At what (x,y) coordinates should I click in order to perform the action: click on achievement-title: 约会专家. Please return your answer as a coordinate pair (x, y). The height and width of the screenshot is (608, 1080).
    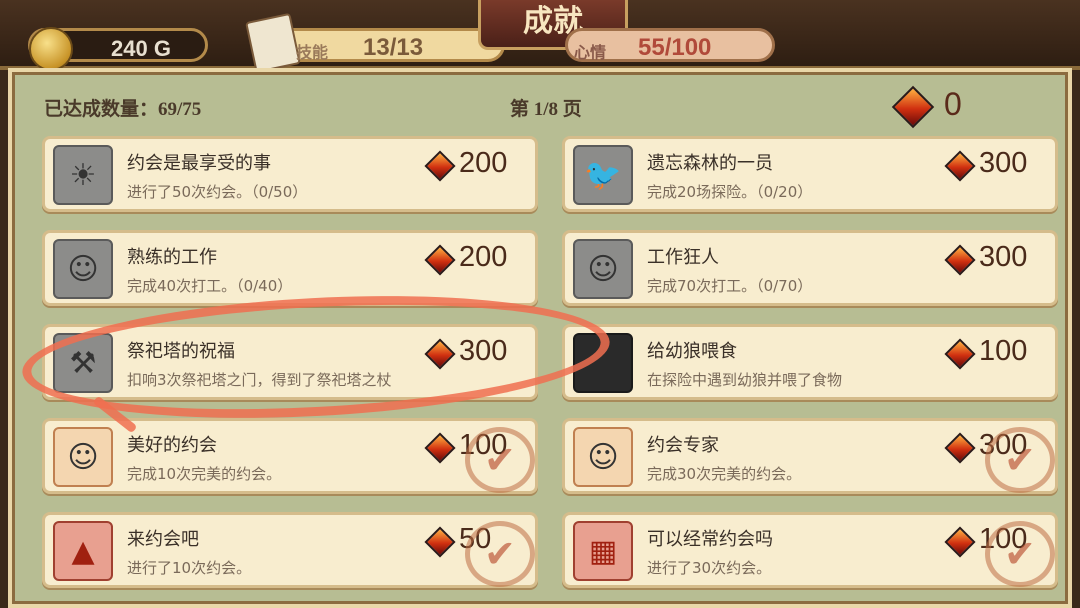
    Looking at the image, I should click on (683, 445).